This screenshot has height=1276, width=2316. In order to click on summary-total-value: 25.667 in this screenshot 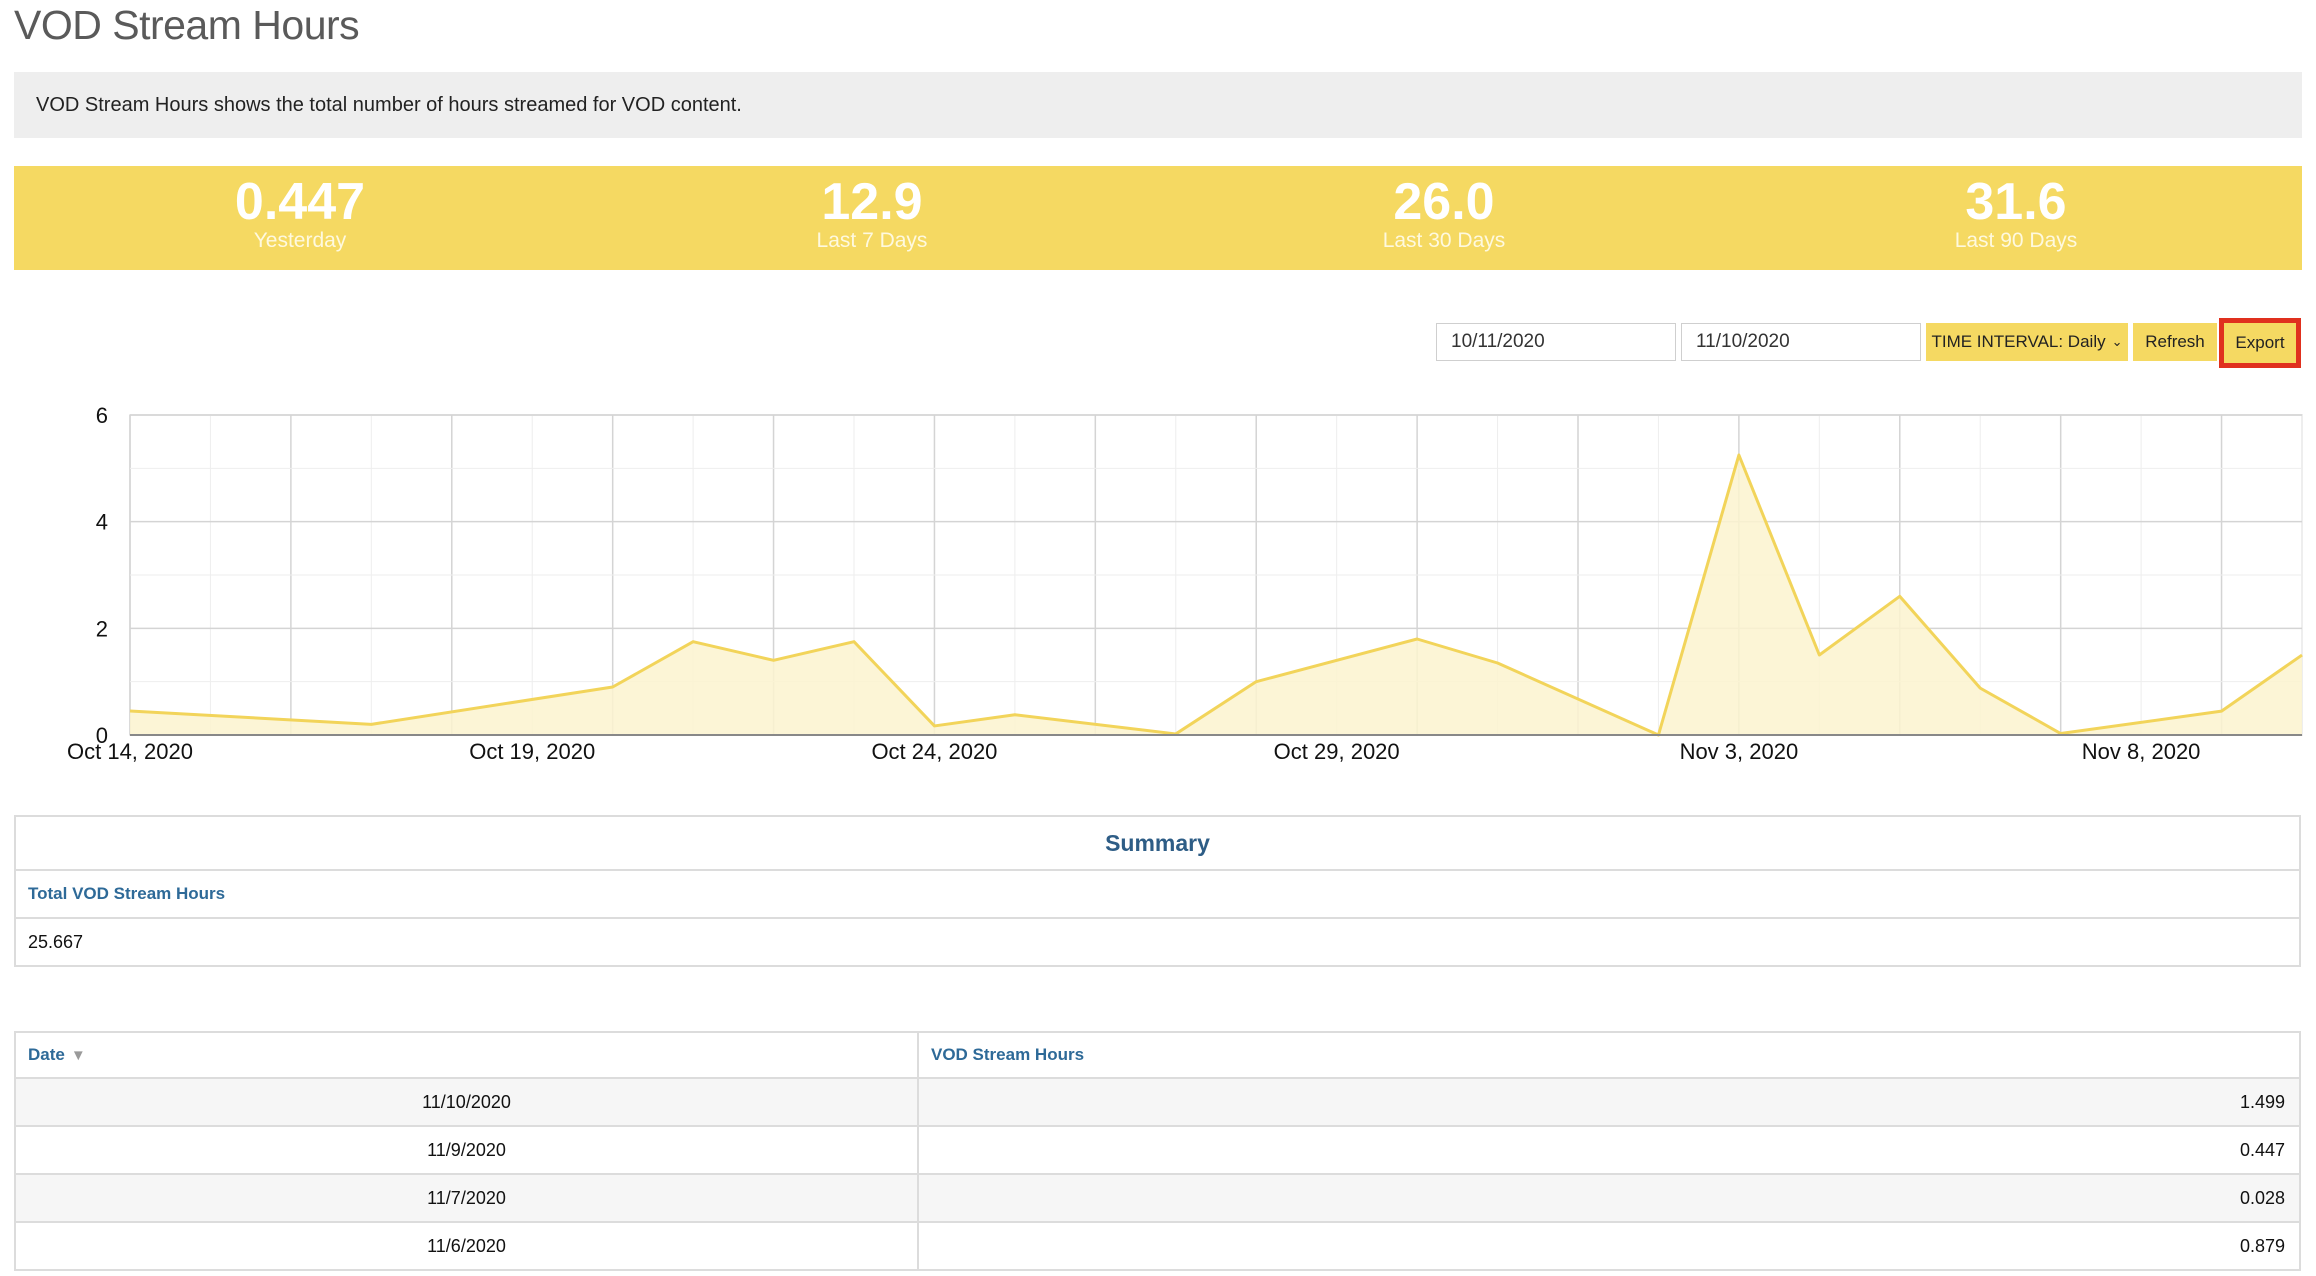, I will do `click(56, 941)`.